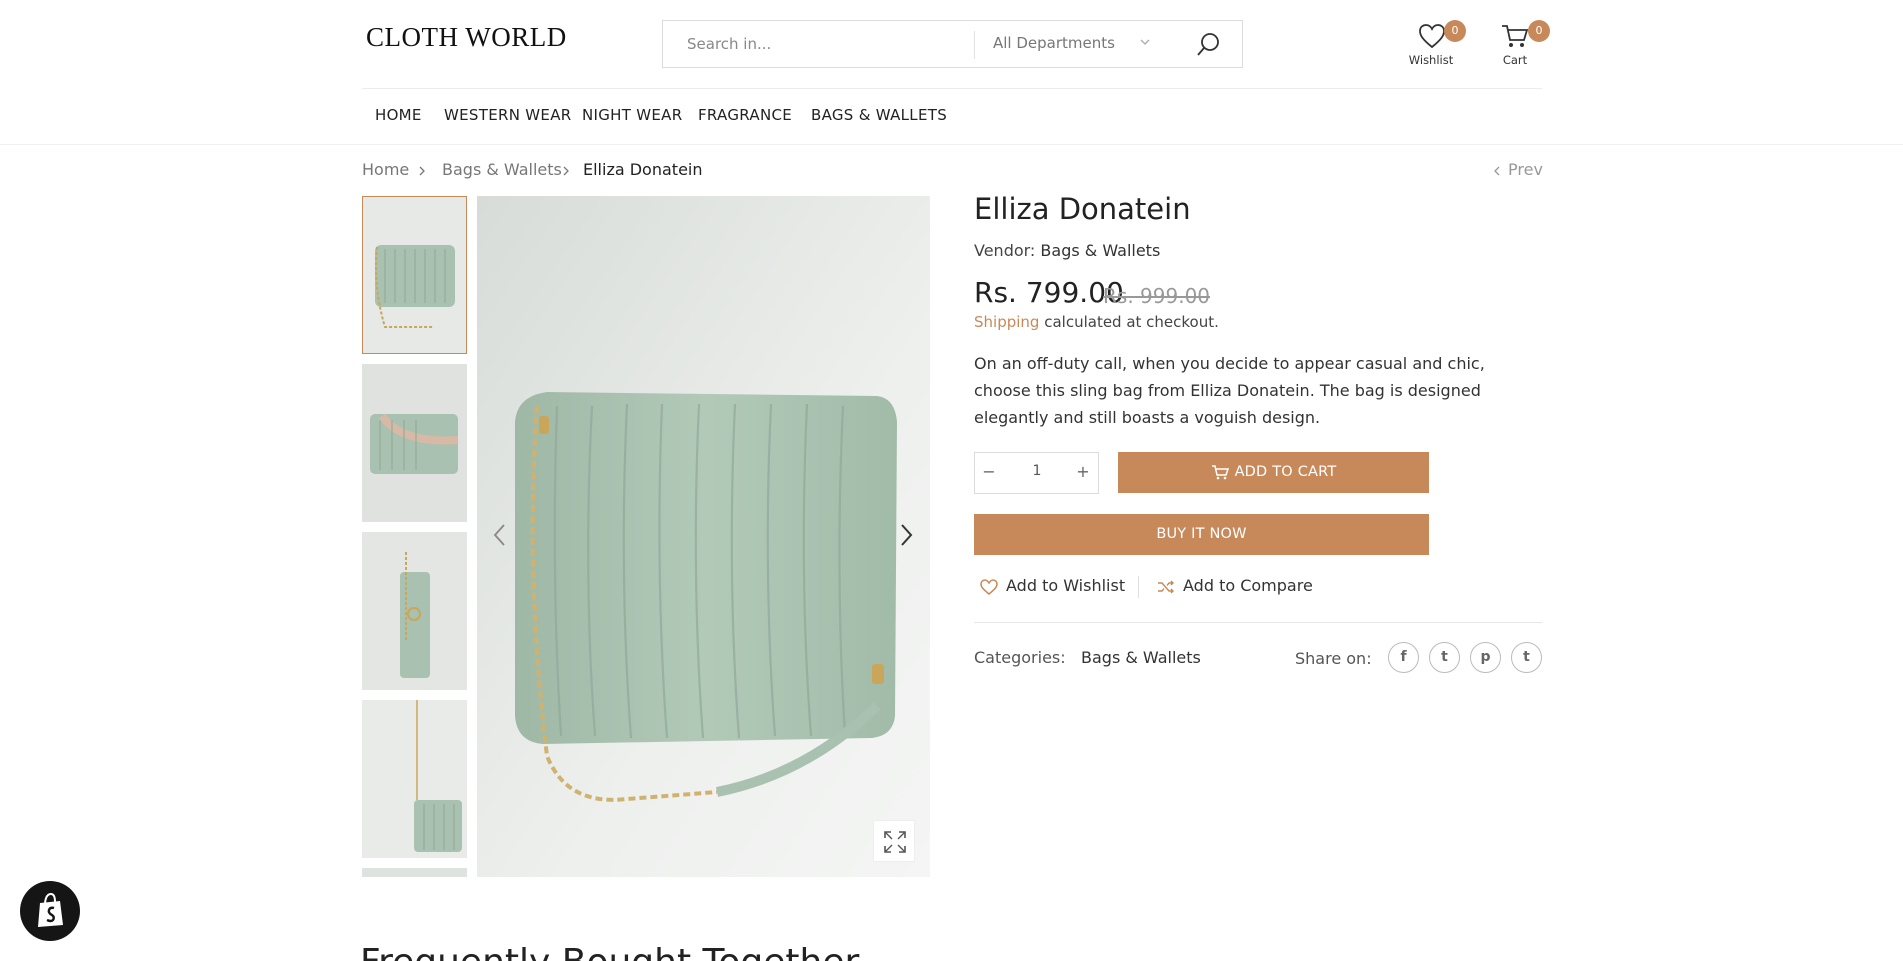 This screenshot has height=961, width=1903. I want to click on breadcrumb-home: Home, so click(385, 169).